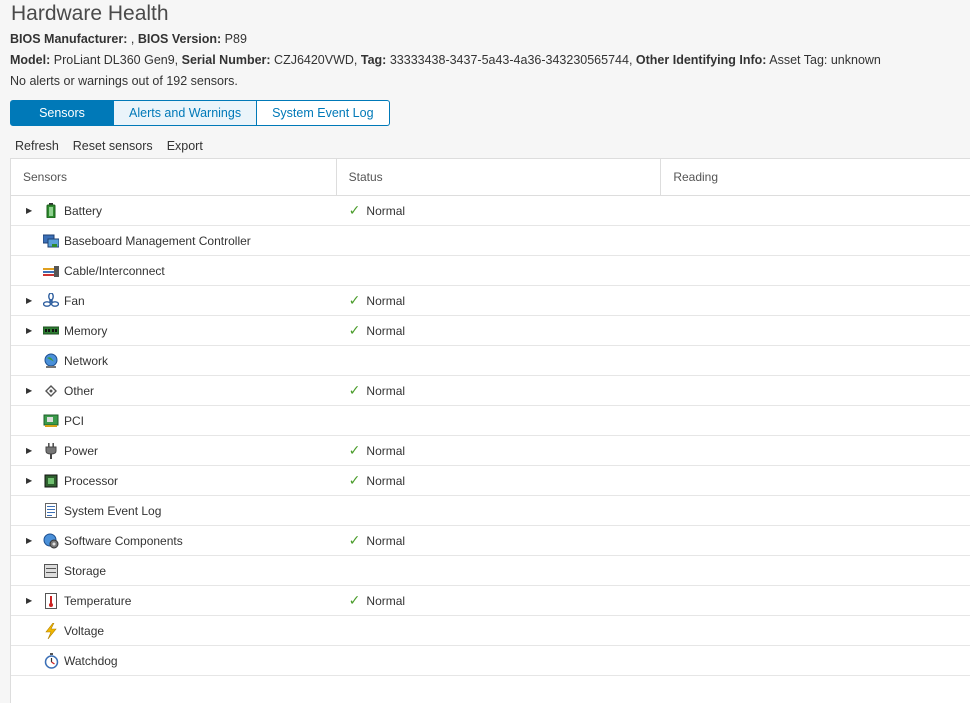 The height and width of the screenshot is (703, 970). I want to click on table-row: ▶ Power ✓ Normal, so click(490, 451).